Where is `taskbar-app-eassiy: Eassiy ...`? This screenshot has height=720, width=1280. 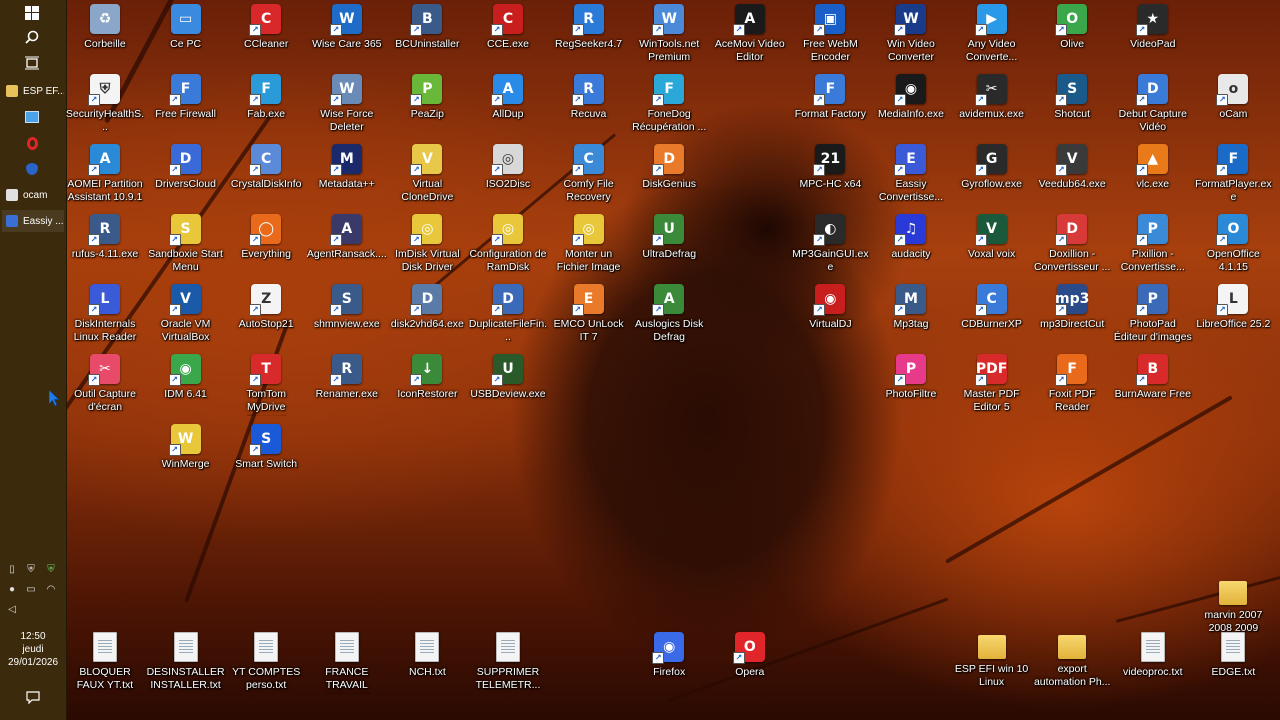 taskbar-app-eassiy: Eassiy ... is located at coordinates (33, 221).